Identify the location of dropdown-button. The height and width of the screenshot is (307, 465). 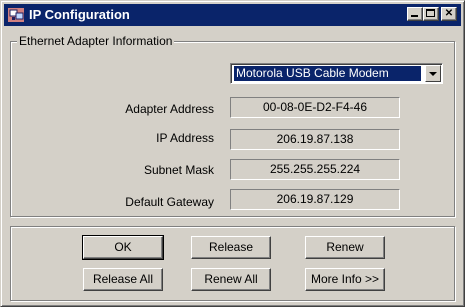
(433, 73).